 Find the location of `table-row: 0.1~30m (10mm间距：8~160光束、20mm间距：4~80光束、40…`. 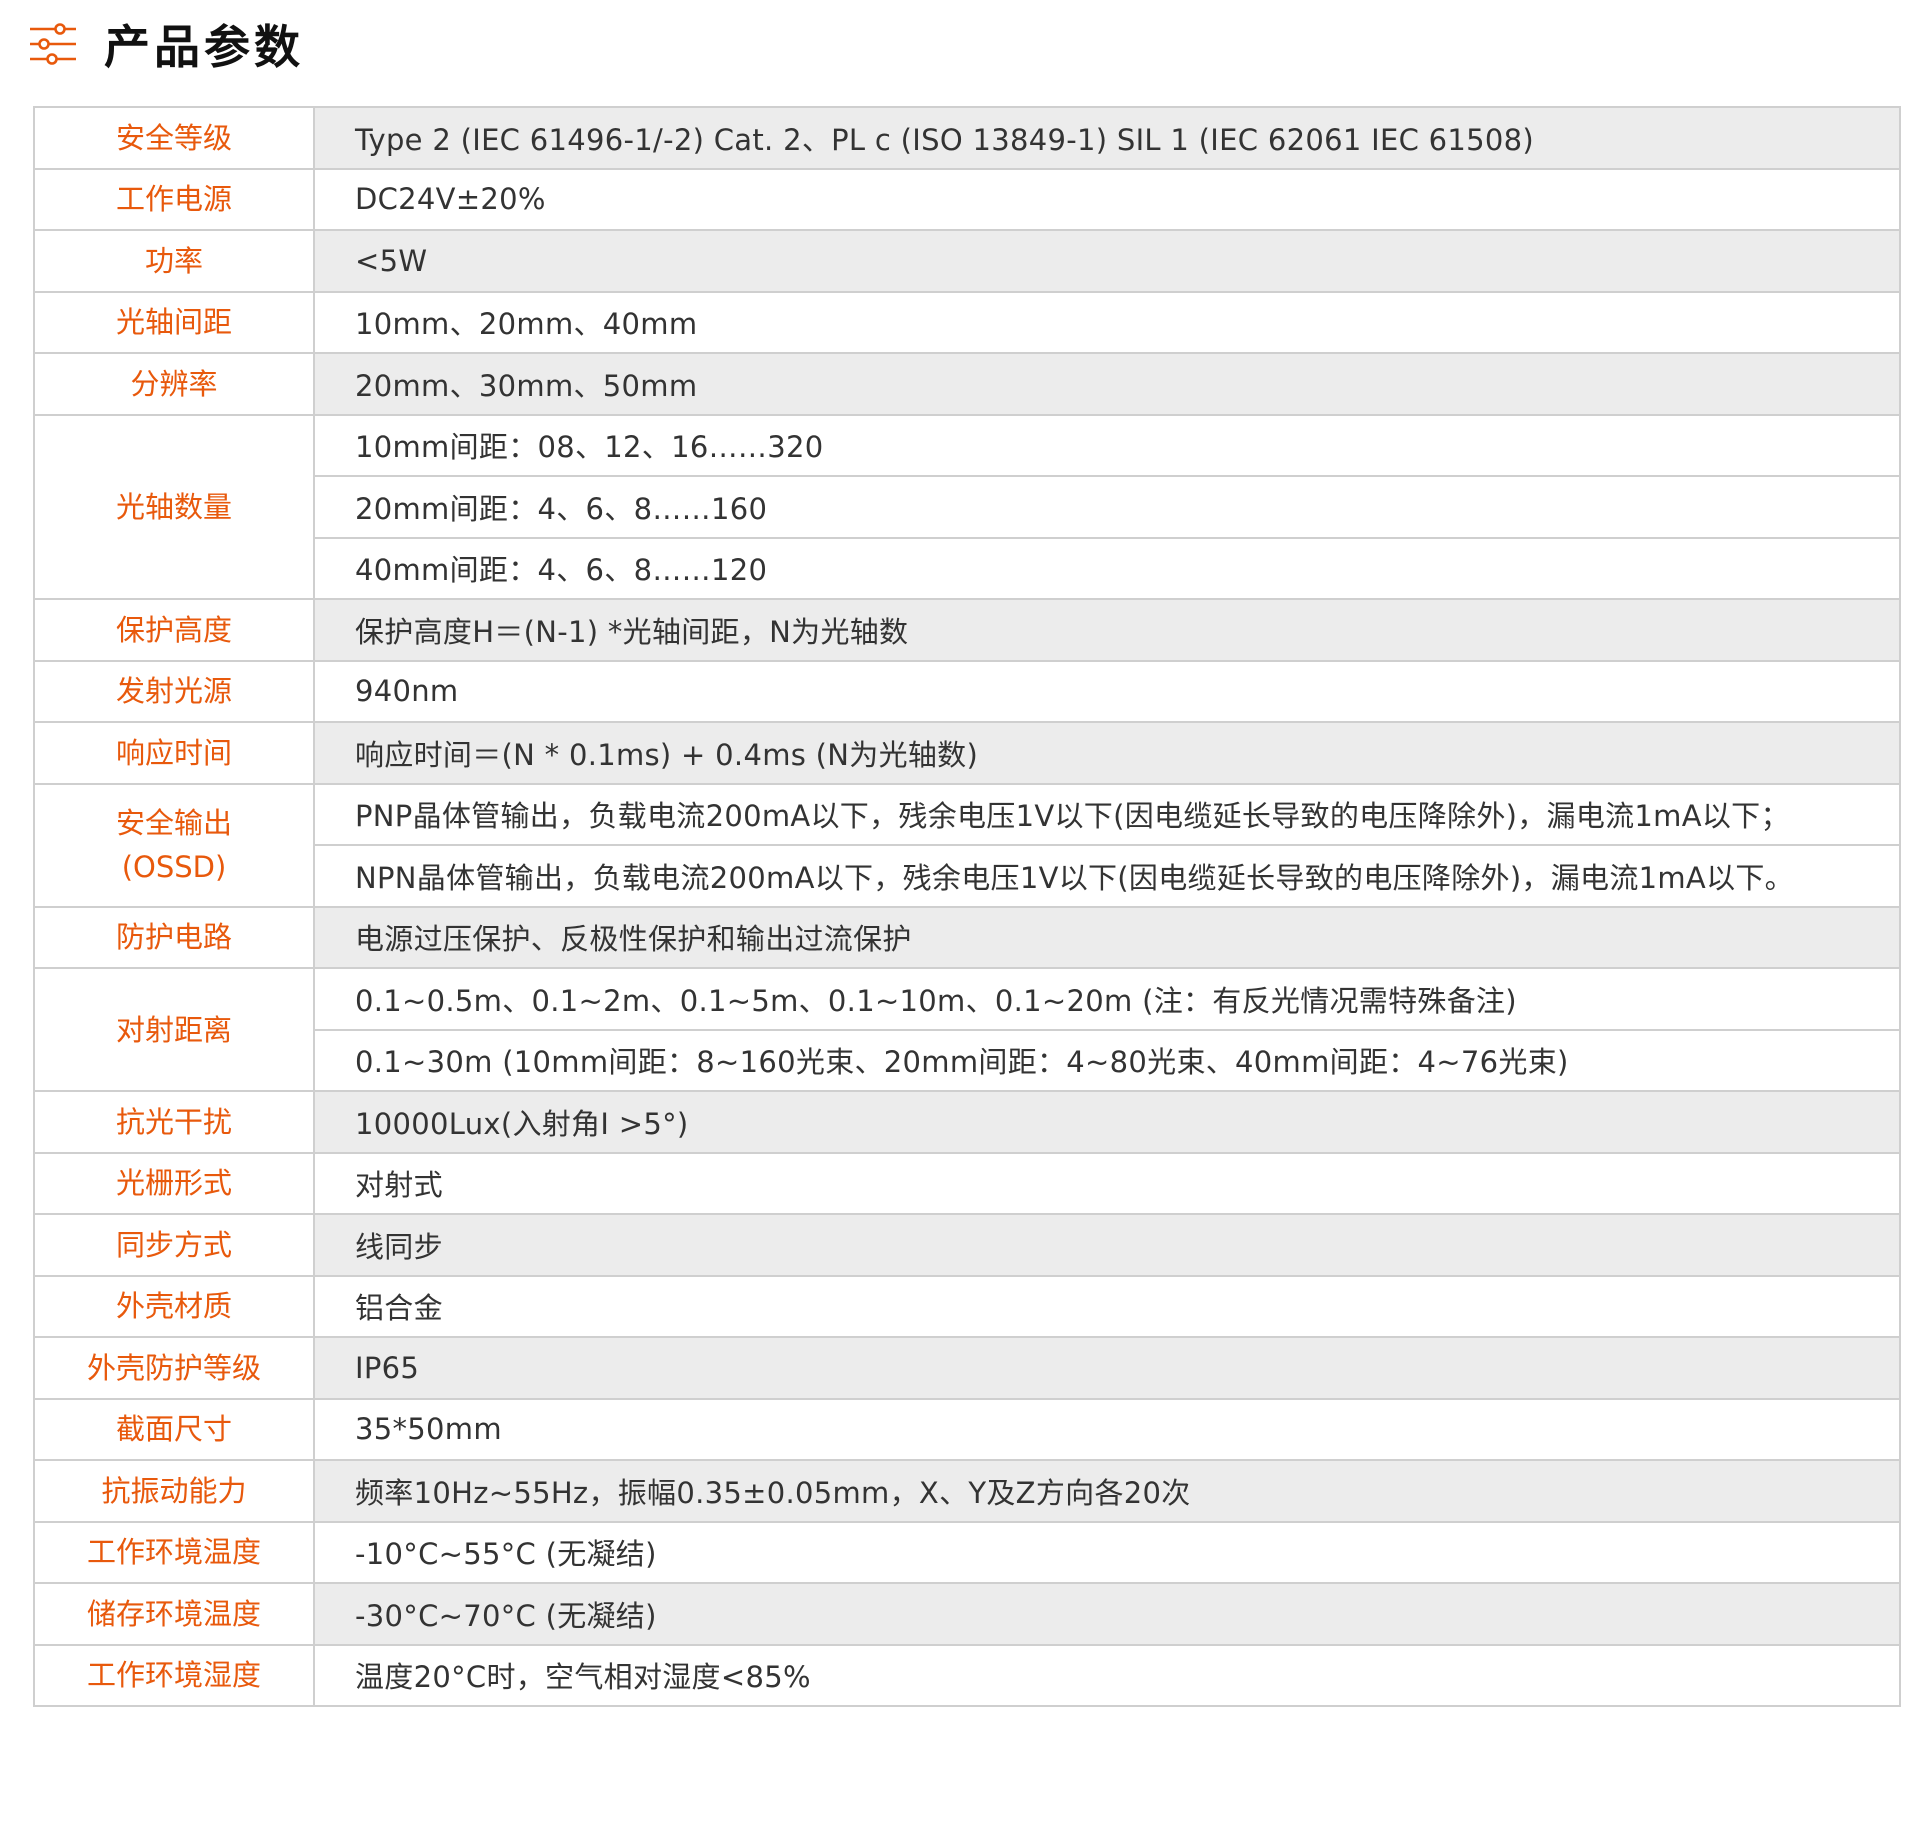

table-row: 0.1~30m (10mm间距：8~160光束、20mm间距：4~80光束、40… is located at coordinates (967, 1060).